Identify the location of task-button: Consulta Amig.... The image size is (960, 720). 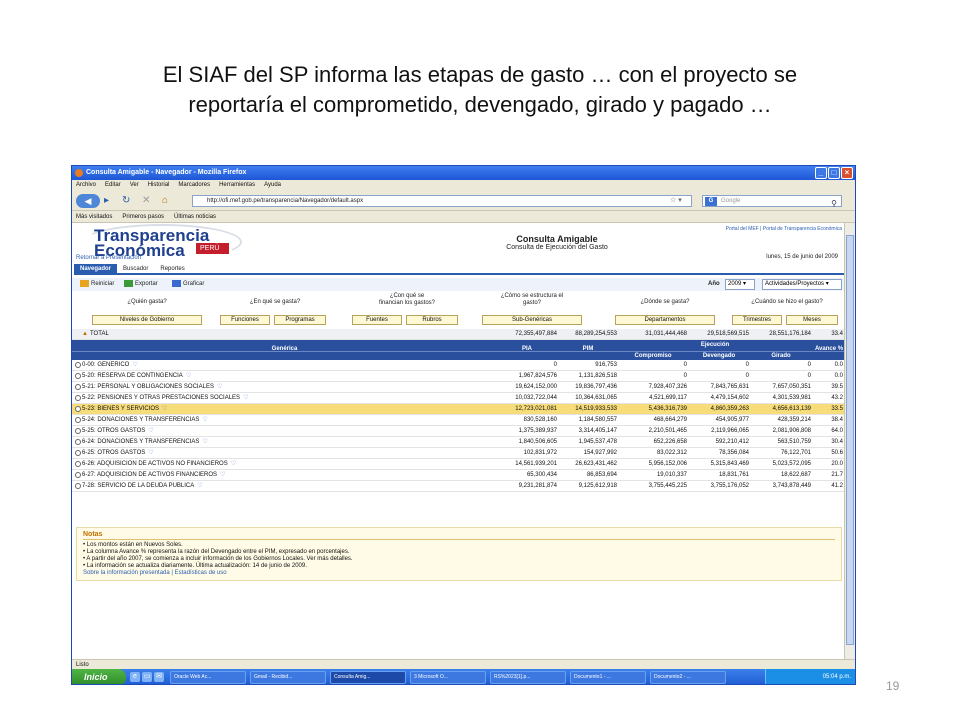
(368, 677).